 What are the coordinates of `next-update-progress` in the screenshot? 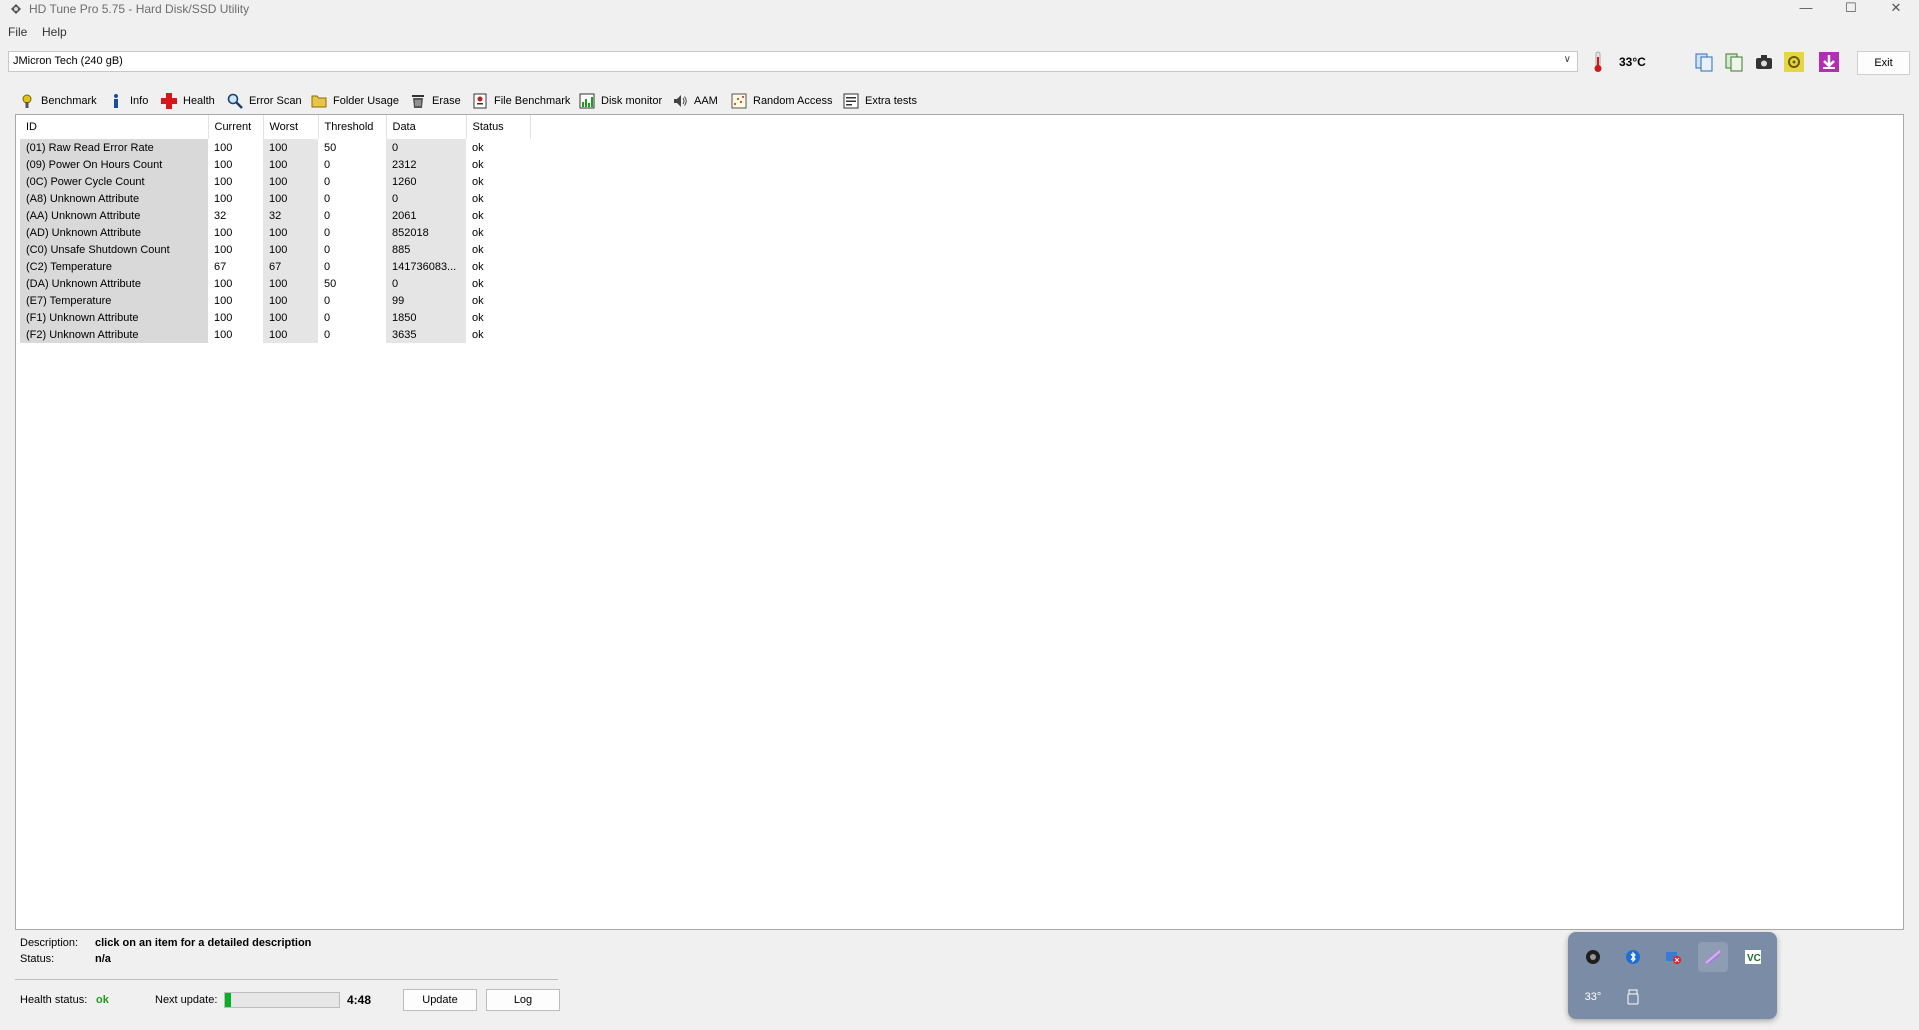 It's located at (282, 1000).